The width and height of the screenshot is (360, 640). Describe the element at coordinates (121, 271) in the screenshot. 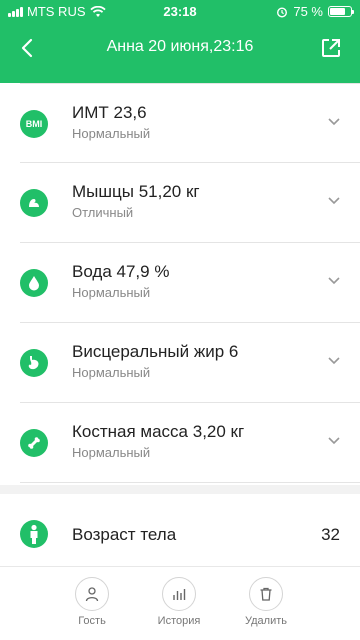

I see `metric-name: Вода 47,9 %` at that location.